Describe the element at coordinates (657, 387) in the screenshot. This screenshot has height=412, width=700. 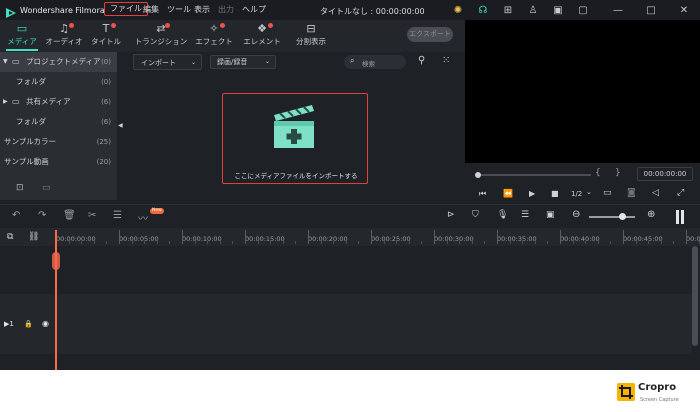
I see `watermark-brand: Cropro` at that location.